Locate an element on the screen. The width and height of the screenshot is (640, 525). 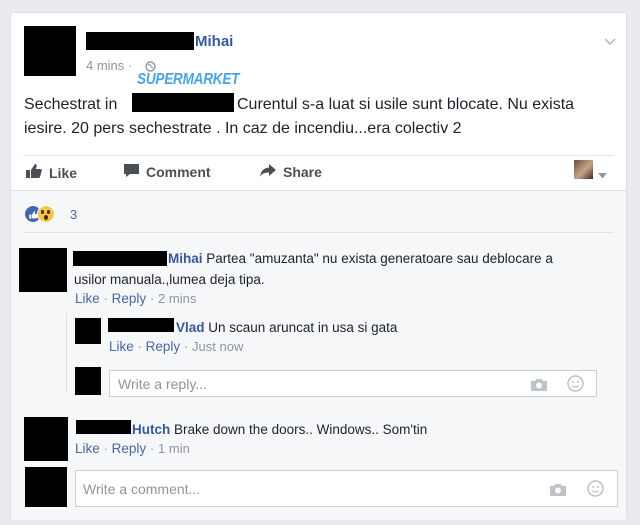
viewer-avatar is located at coordinates (583, 169).